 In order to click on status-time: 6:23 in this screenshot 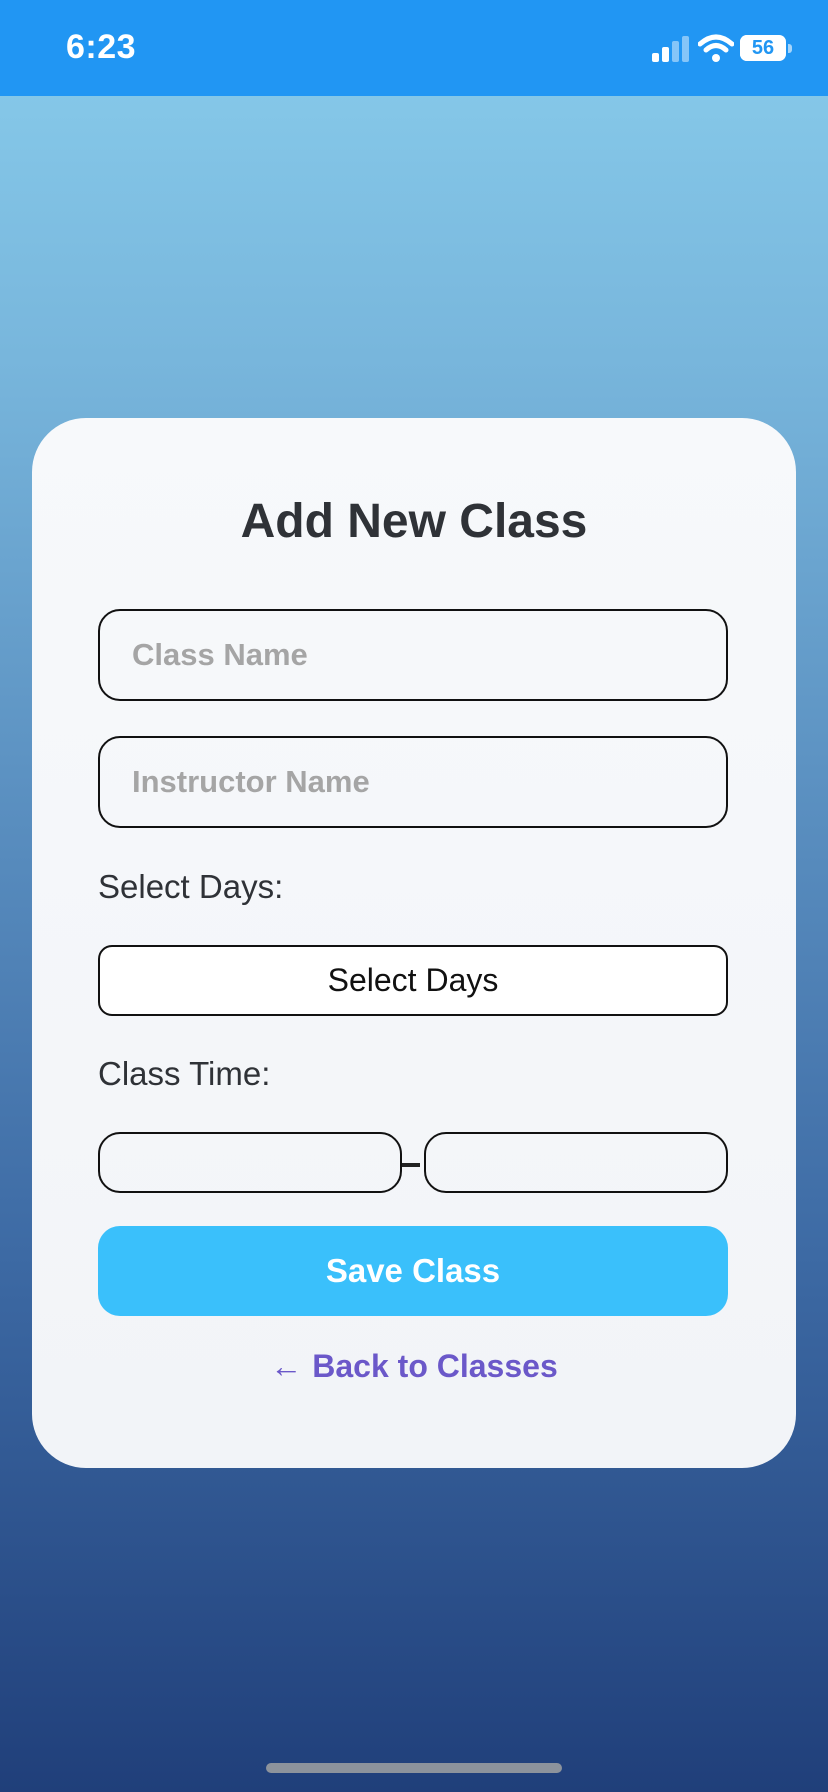, I will do `click(101, 47)`.